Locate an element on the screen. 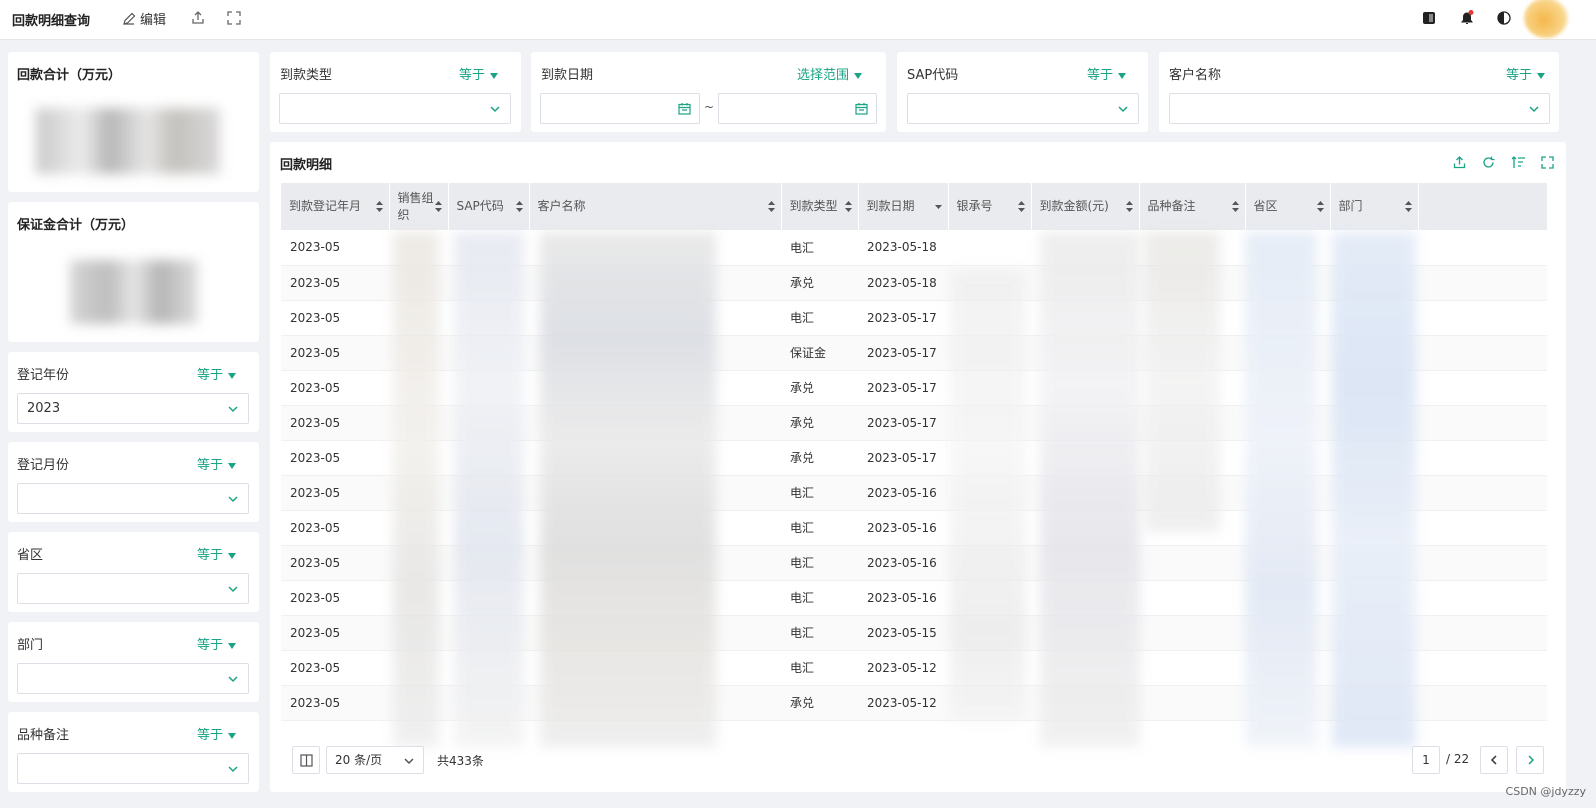 Image resolution: width=1596 pixels, height=808 pixels. filter-variety-label: 品种备注 is located at coordinates (43, 735).